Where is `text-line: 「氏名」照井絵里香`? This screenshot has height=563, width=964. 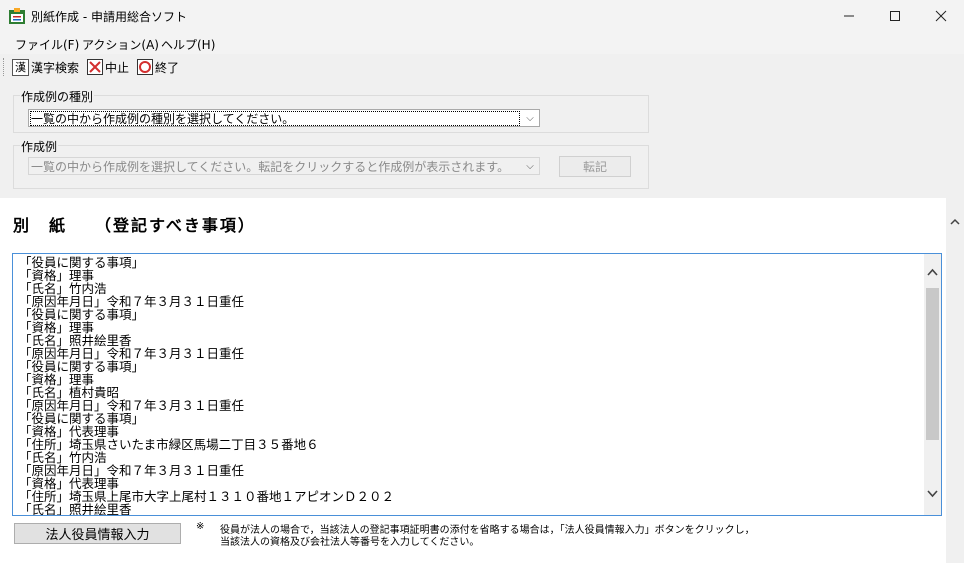 text-line: 「氏名」照井絵里香 is located at coordinates (75, 509).